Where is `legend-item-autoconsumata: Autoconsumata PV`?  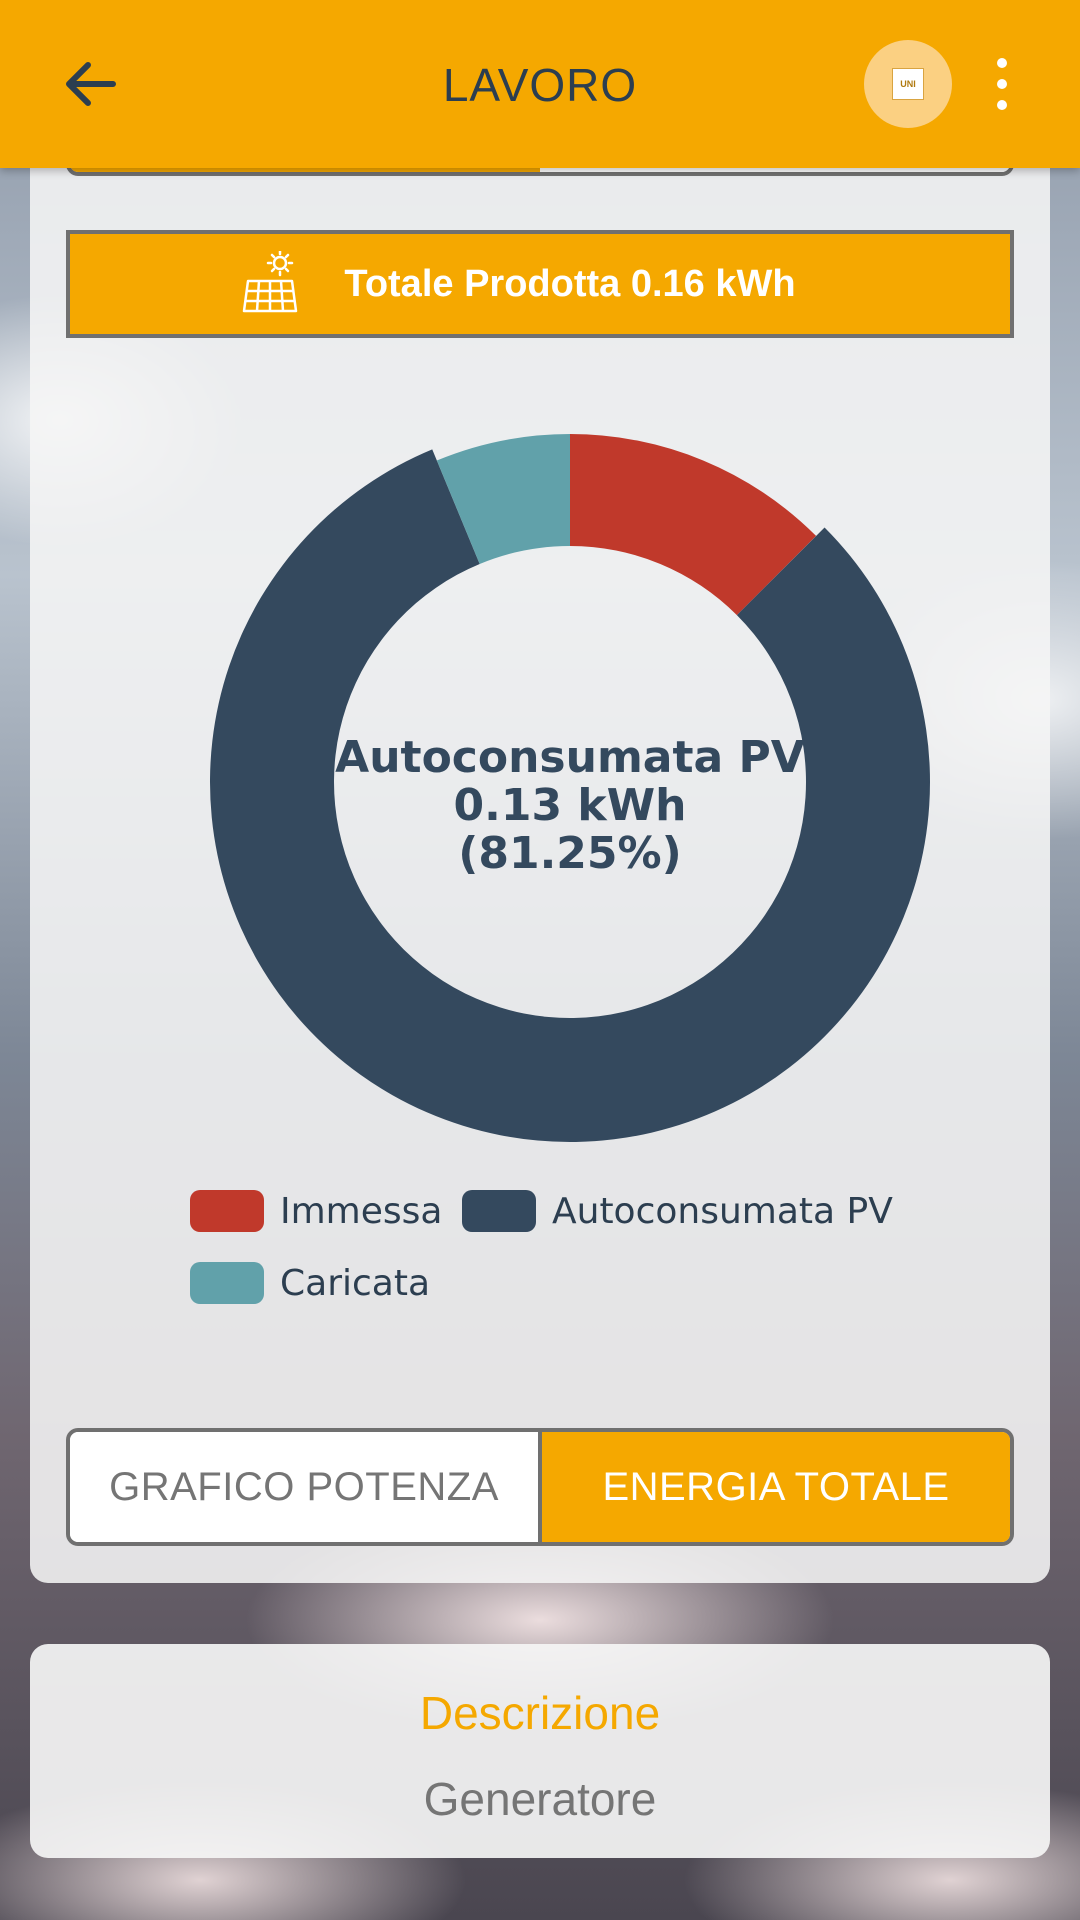
legend-item-autoconsumata: Autoconsumata PV is located at coordinates (677, 1211).